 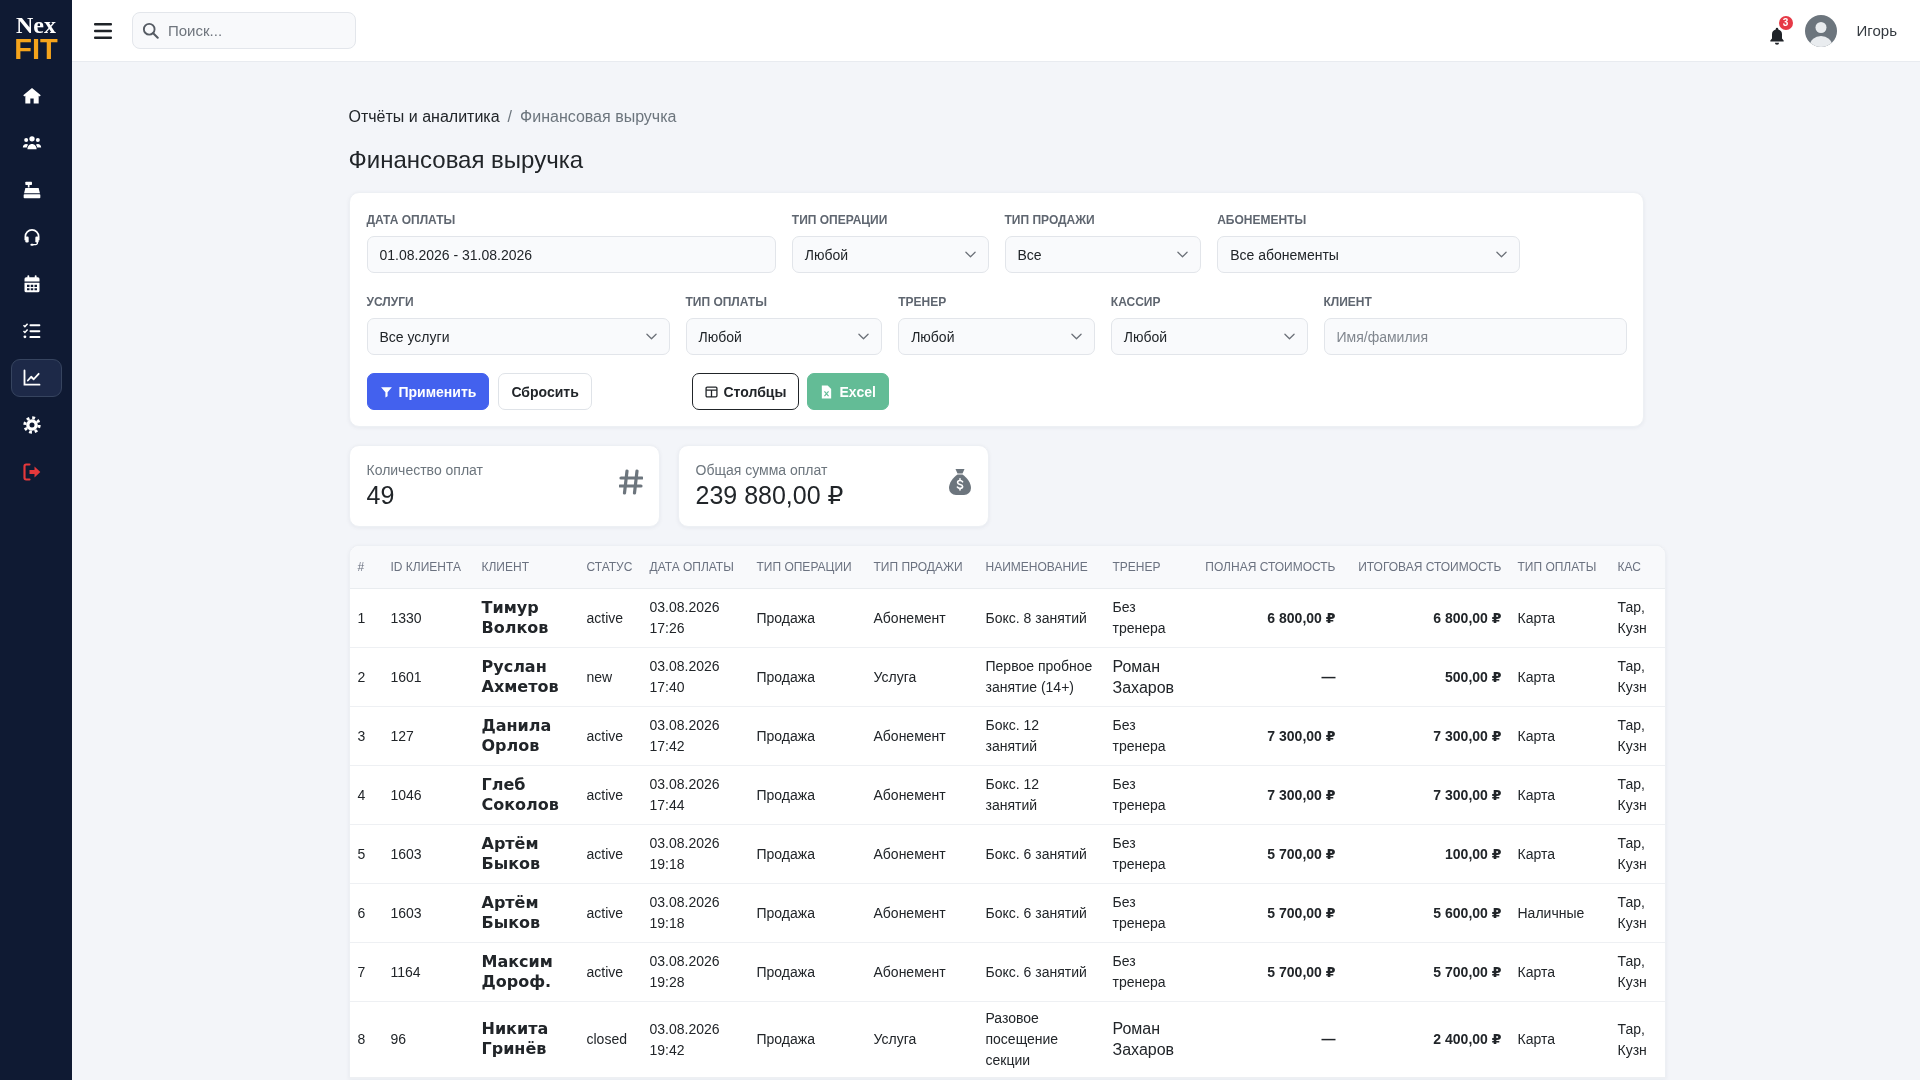 What do you see at coordinates (691, 567) in the screenshot?
I see `column-header: ДАТА ОПЛАТЫ` at bounding box center [691, 567].